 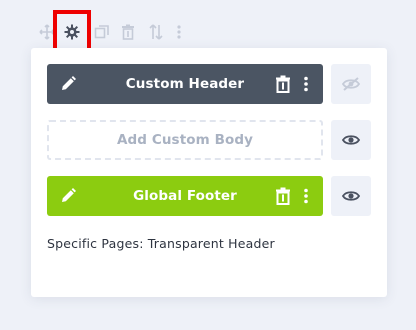 I want to click on body-visibility-toggle, so click(x=351, y=140).